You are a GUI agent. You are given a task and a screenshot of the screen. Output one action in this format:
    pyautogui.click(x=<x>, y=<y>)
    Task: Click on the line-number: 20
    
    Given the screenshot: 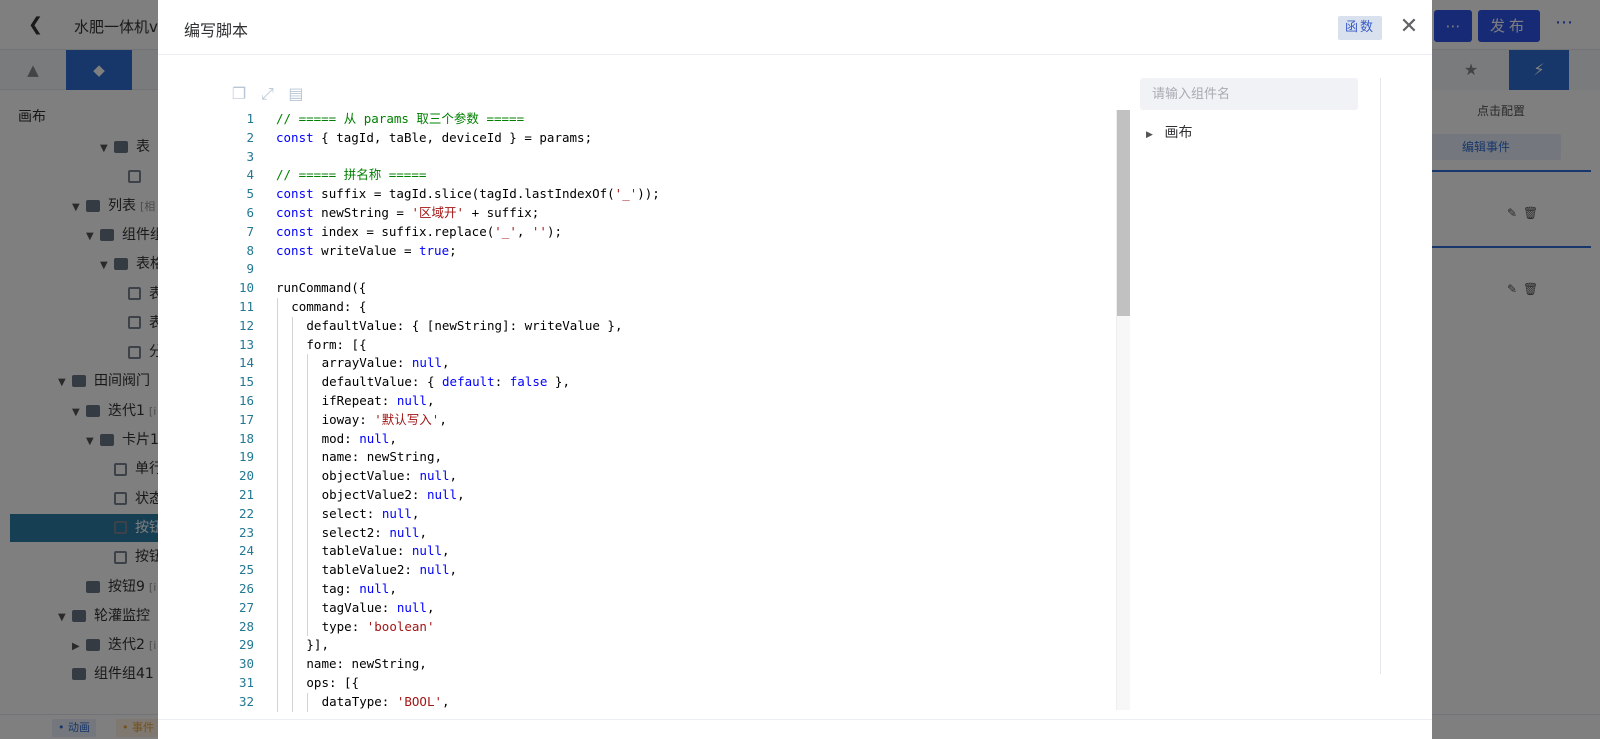 What is the action you would take?
    pyautogui.click(x=246, y=476)
    